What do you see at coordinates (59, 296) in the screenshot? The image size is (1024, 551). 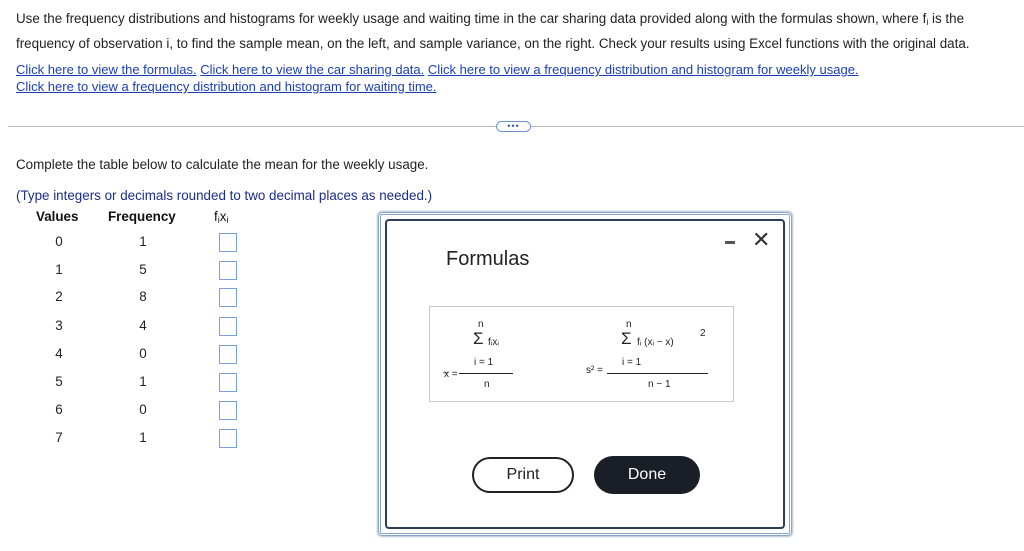 I see `value-cell: 2` at bounding box center [59, 296].